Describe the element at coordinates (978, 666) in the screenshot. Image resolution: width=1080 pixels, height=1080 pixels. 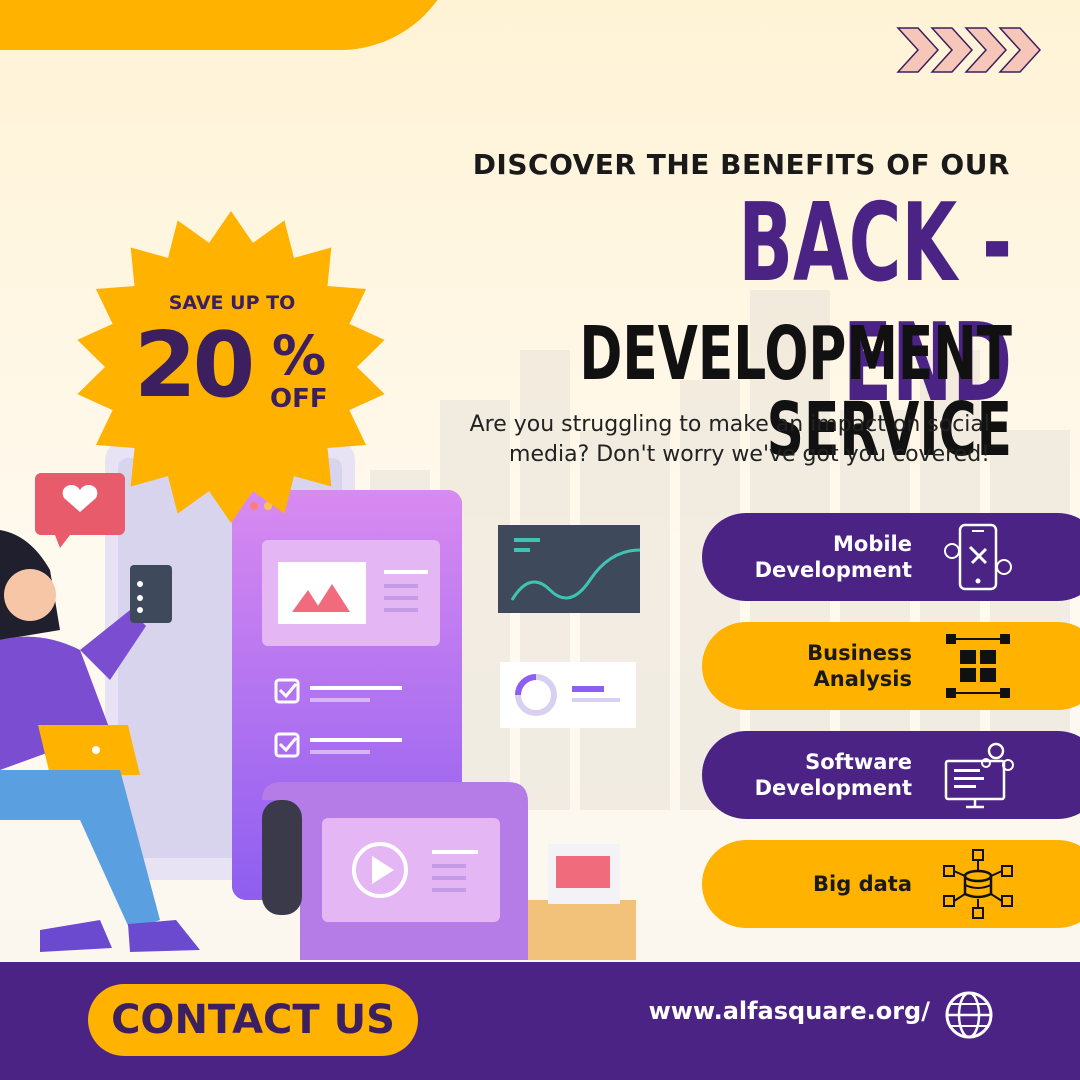
I see `puzzle-nodes-icon` at that location.